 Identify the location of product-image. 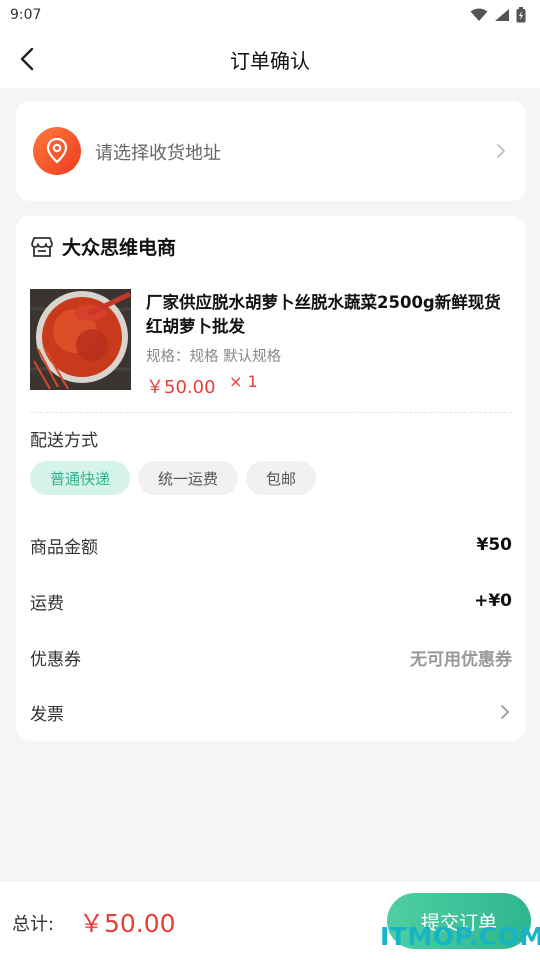
(80, 339).